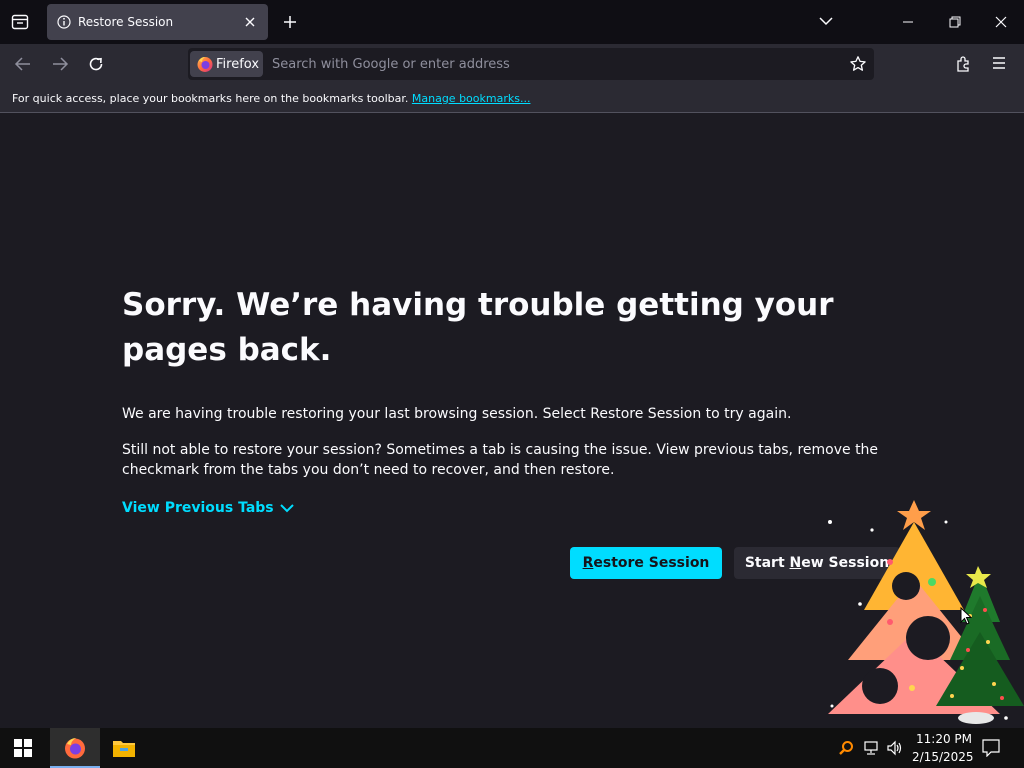 The image size is (1024, 768). Describe the element at coordinates (846, 748) in the screenshot. I see `search-tray-icon` at that location.